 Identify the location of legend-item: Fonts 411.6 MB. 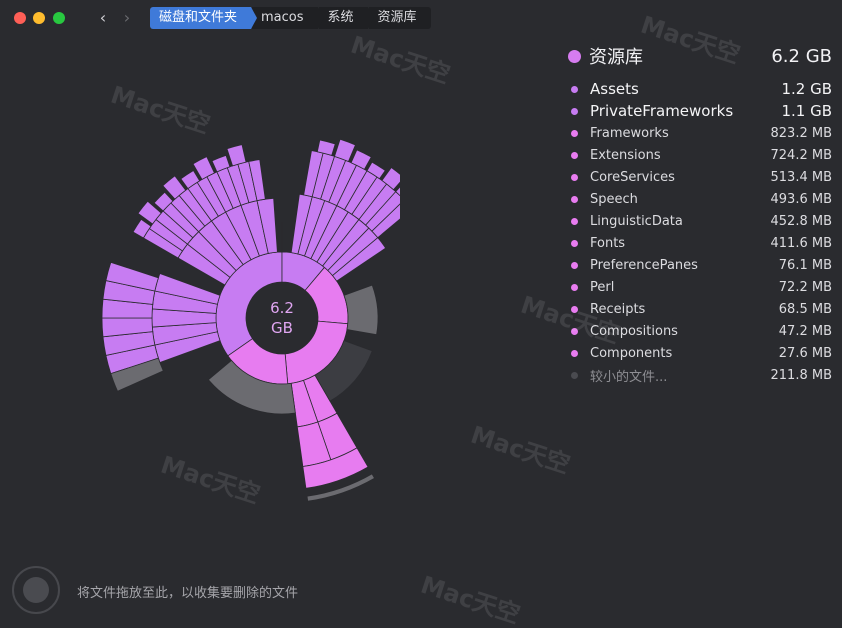
(701, 243).